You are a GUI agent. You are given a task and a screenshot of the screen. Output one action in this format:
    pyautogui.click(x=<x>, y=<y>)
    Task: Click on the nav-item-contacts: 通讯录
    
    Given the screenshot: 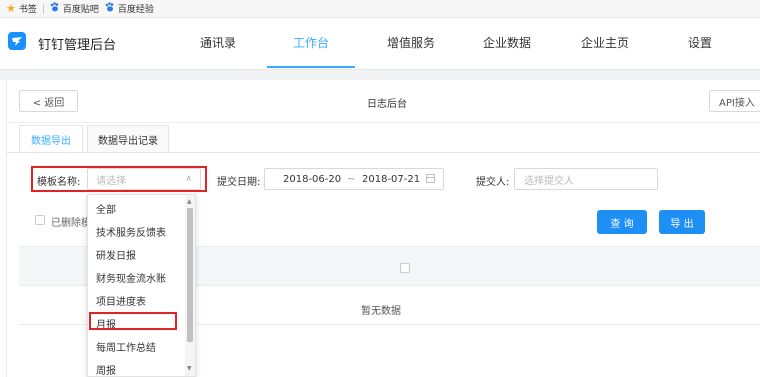 What is the action you would take?
    pyautogui.click(x=218, y=42)
    